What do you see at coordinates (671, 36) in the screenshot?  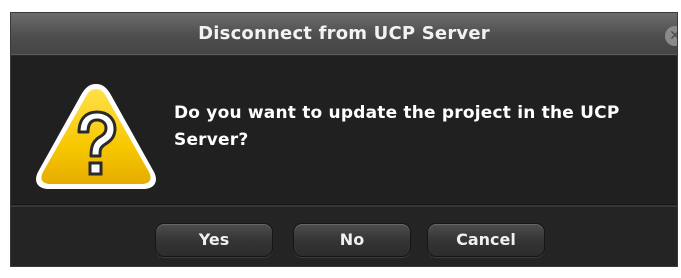 I see `close-icon: ✕` at bounding box center [671, 36].